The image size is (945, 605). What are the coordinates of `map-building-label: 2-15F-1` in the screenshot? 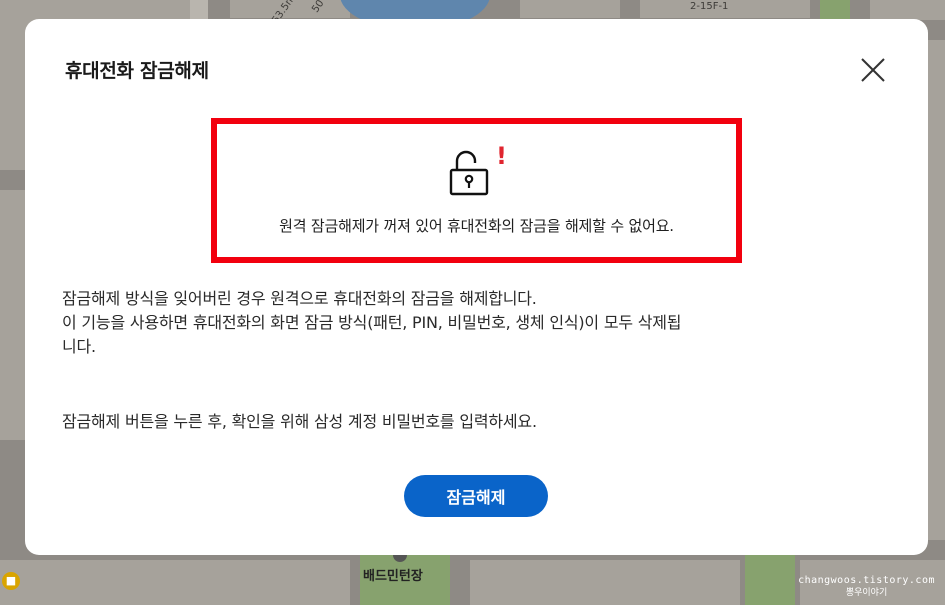 It's located at (709, 6).